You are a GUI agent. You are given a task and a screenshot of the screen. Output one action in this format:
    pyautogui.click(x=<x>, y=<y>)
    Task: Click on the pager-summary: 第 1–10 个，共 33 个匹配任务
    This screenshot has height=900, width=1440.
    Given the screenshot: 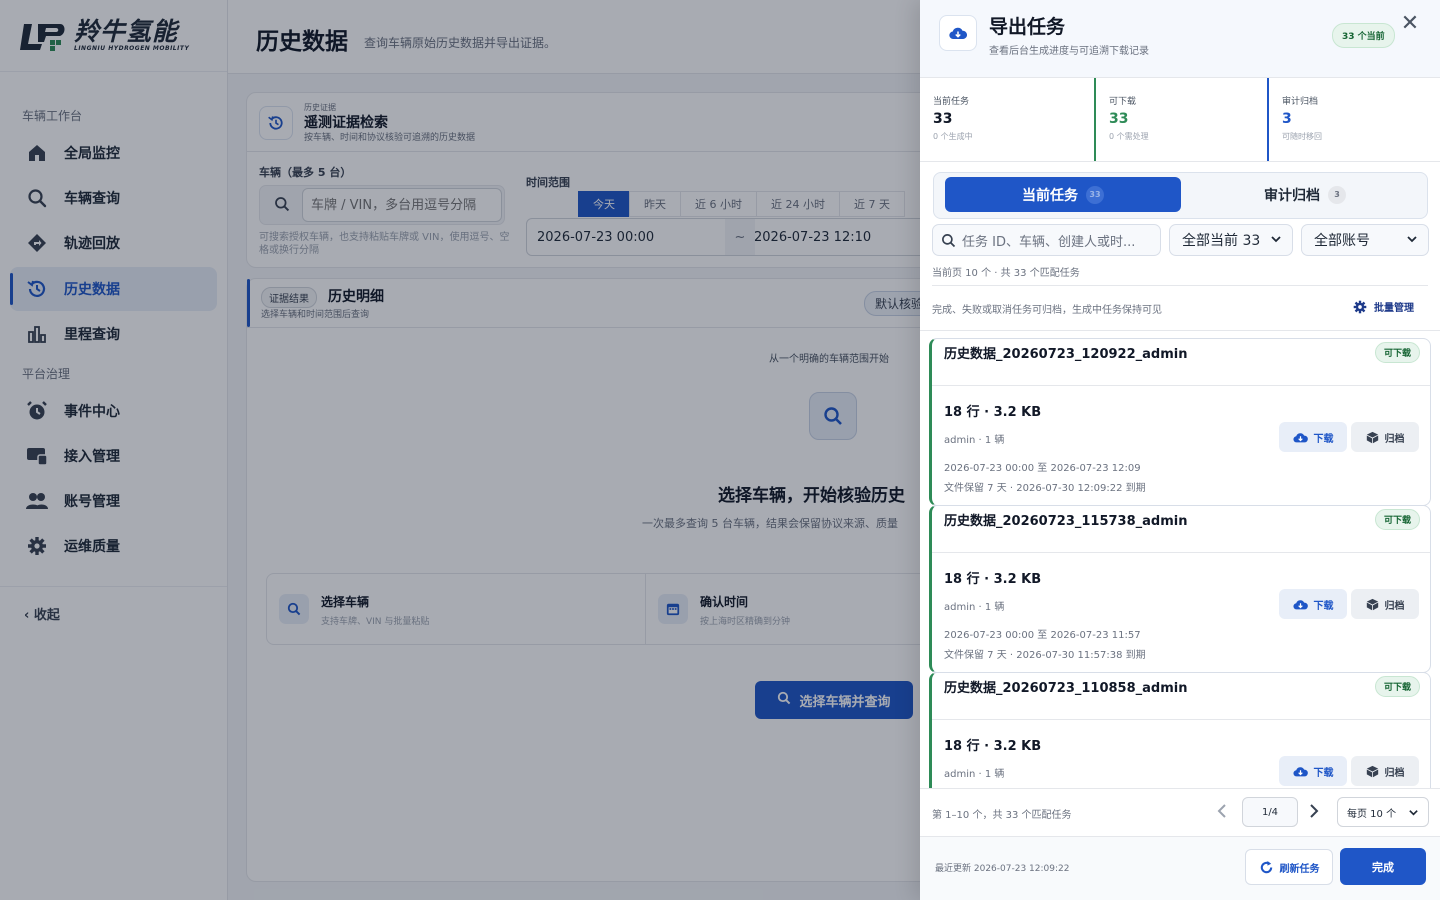 What is the action you would take?
    pyautogui.click(x=1002, y=815)
    